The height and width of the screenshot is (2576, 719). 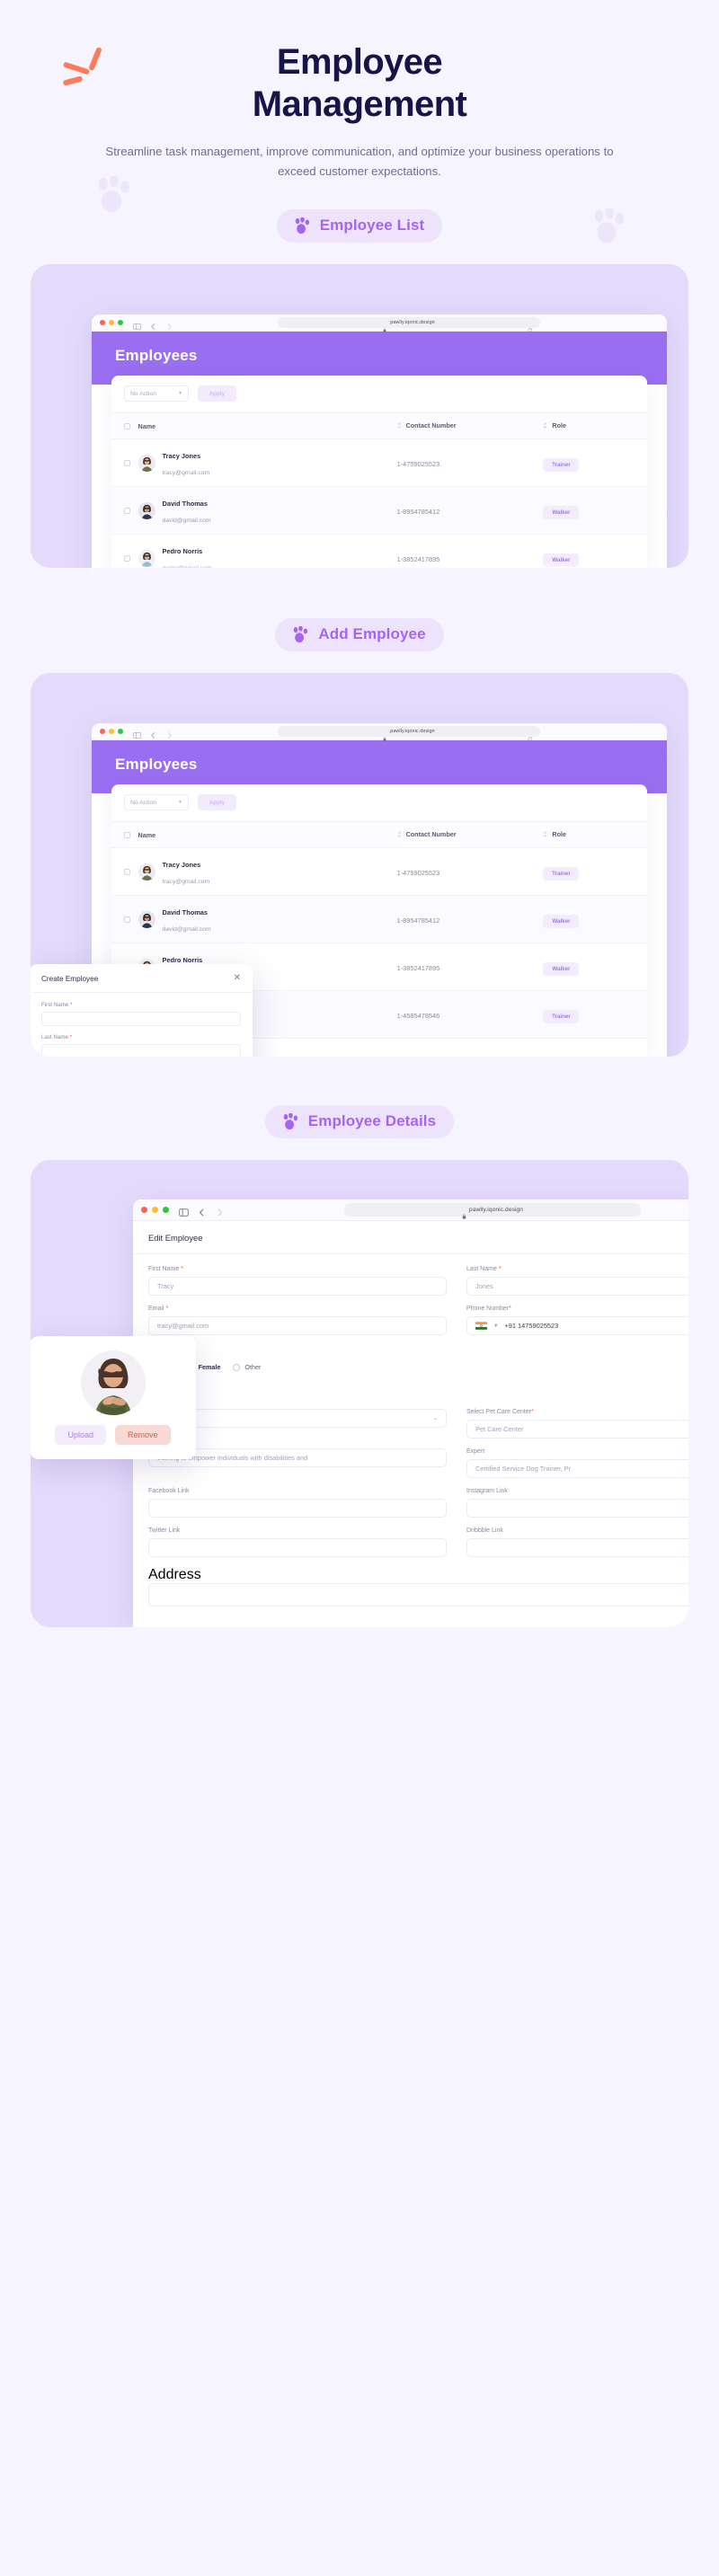 What do you see at coordinates (496, 1210) in the screenshot?
I see `url-text: pawlly.iqonic.design` at bounding box center [496, 1210].